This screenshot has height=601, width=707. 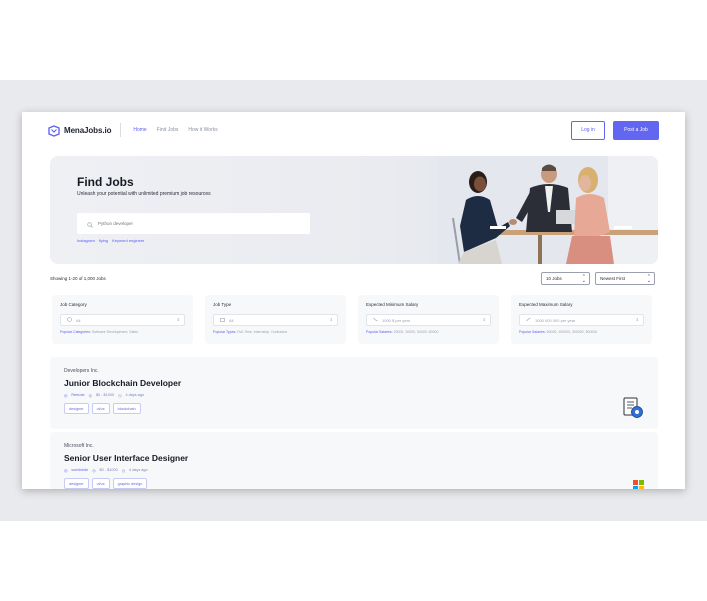 What do you see at coordinates (90, 224) in the screenshot?
I see `search-icon` at bounding box center [90, 224].